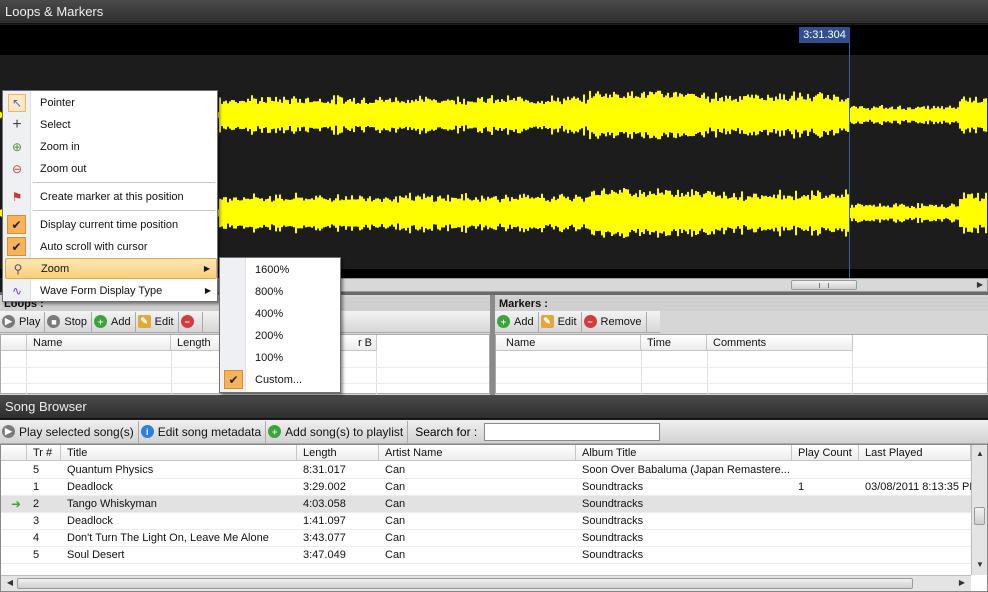  What do you see at coordinates (568, 343) in the screenshot?
I see `markers-col-name: Name` at bounding box center [568, 343].